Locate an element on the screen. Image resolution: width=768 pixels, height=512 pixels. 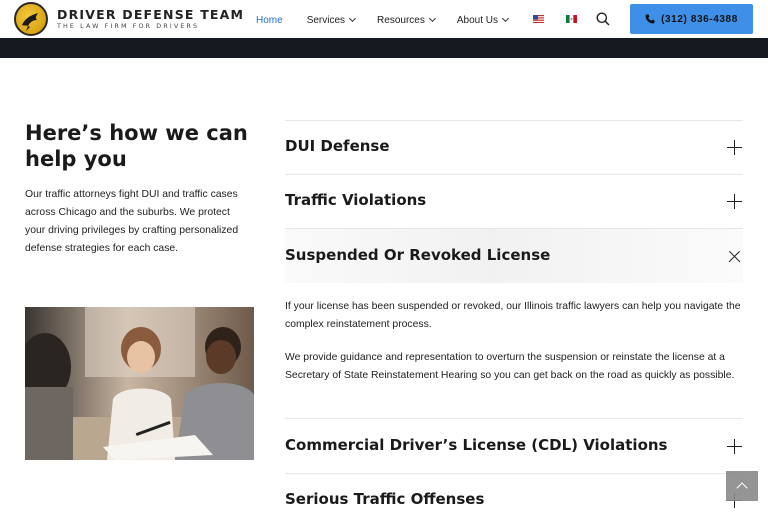
nav-item-label: About Us is located at coordinates (477, 20).